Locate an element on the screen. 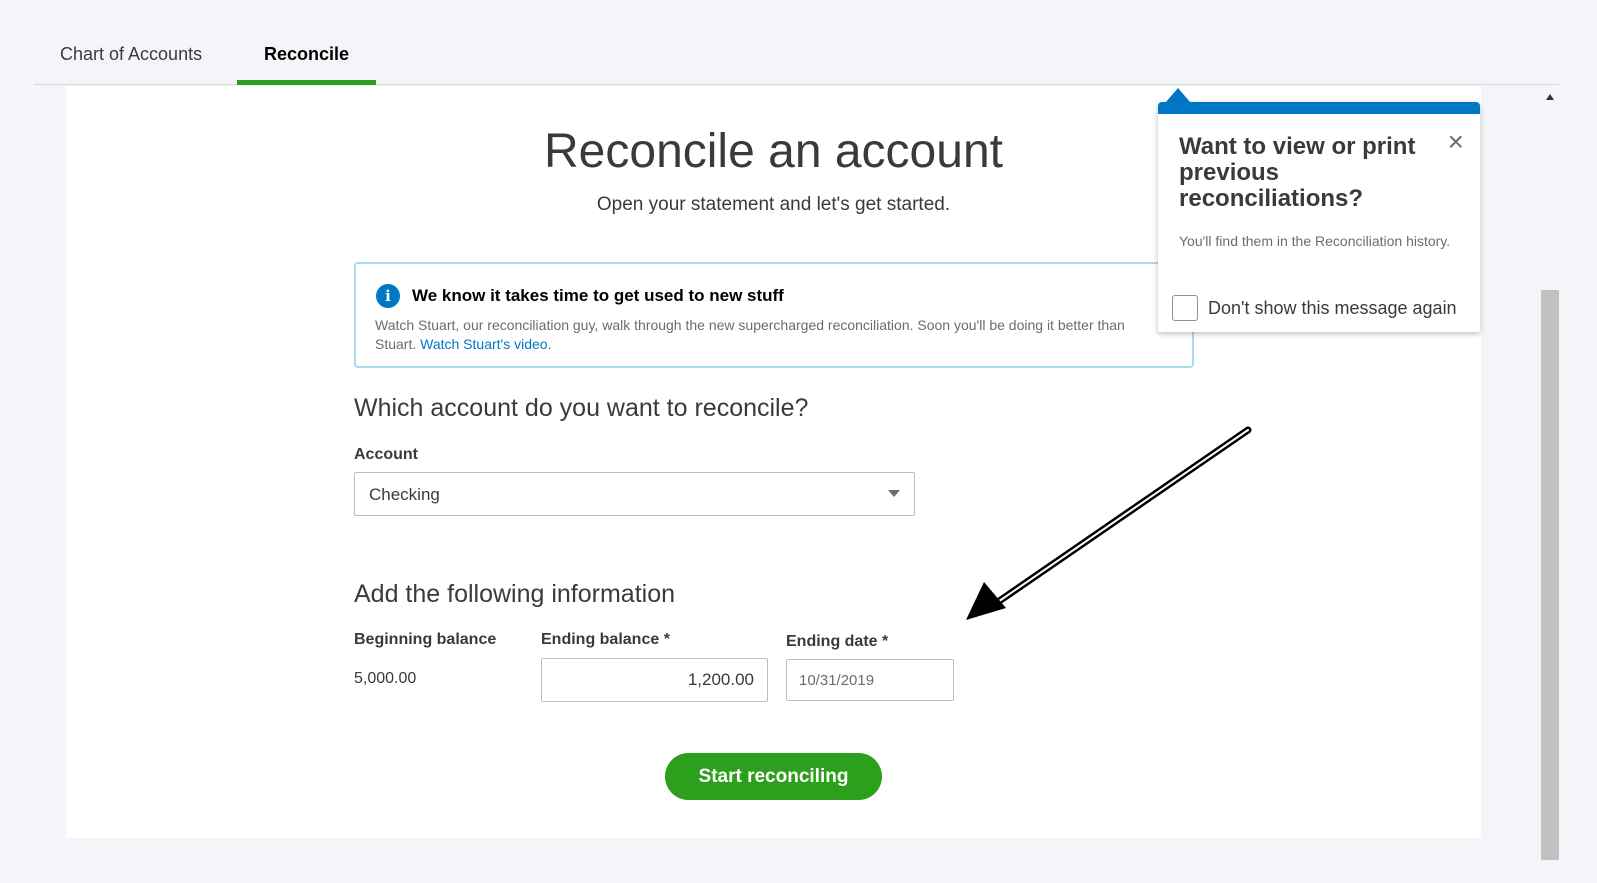  account-label: Account is located at coordinates (386, 454).